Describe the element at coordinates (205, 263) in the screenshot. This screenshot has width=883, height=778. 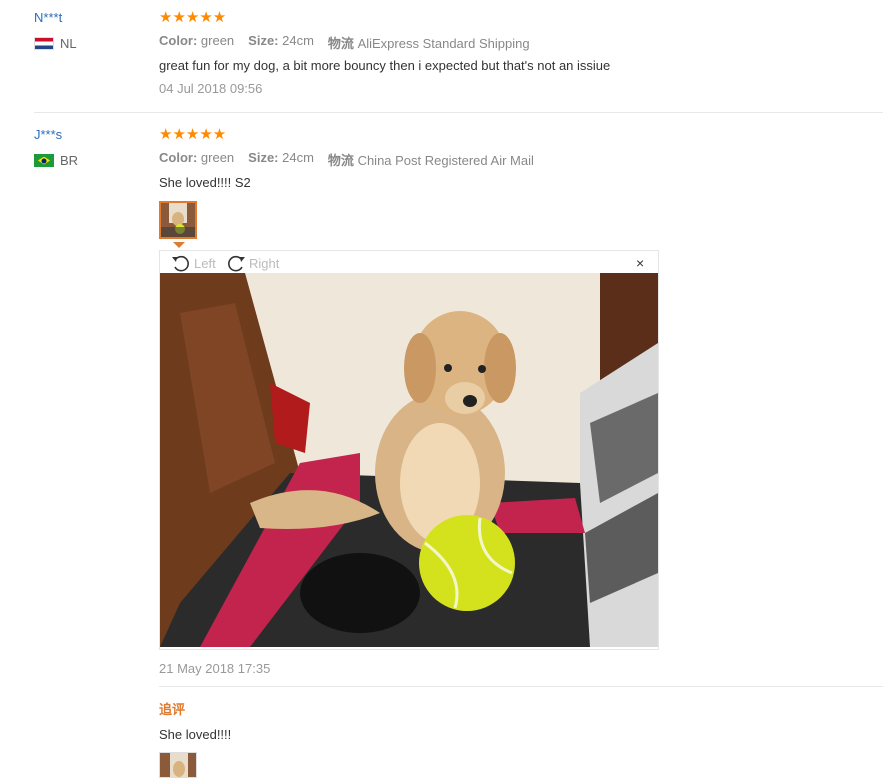
I see `rotate-left-label: Left` at that location.